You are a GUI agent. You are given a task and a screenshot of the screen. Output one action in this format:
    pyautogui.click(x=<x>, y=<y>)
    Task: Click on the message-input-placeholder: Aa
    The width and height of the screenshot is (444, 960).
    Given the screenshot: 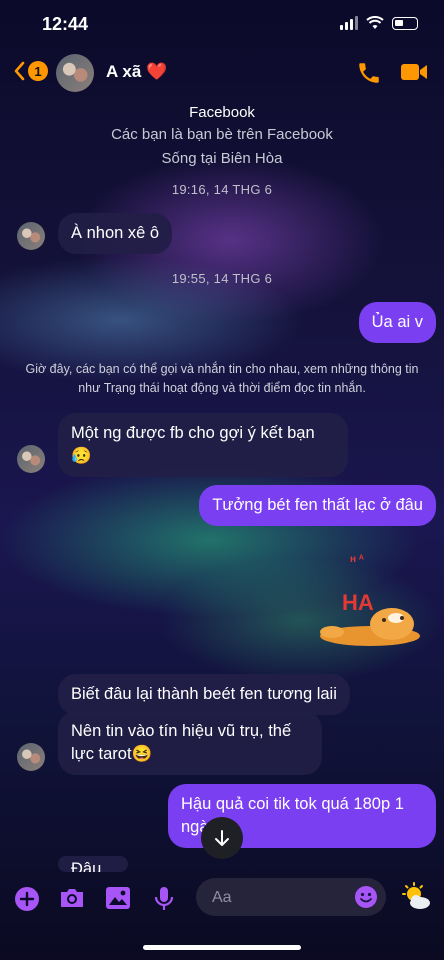 What is the action you would take?
    pyautogui.click(x=222, y=897)
    